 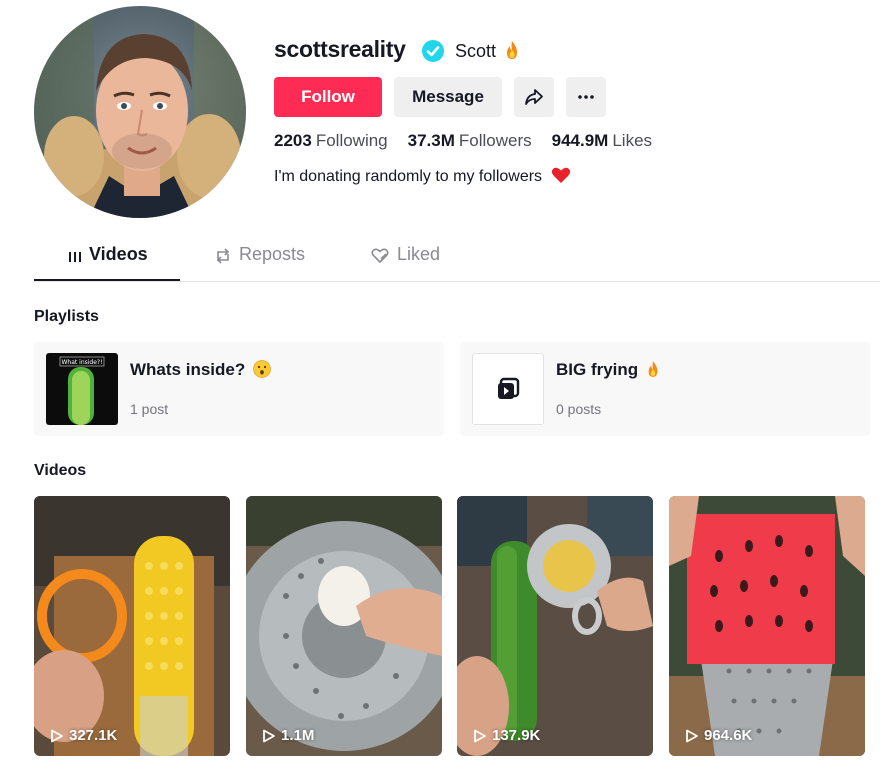 I want to click on stat-followers: 37.3M Followers, so click(x=470, y=141).